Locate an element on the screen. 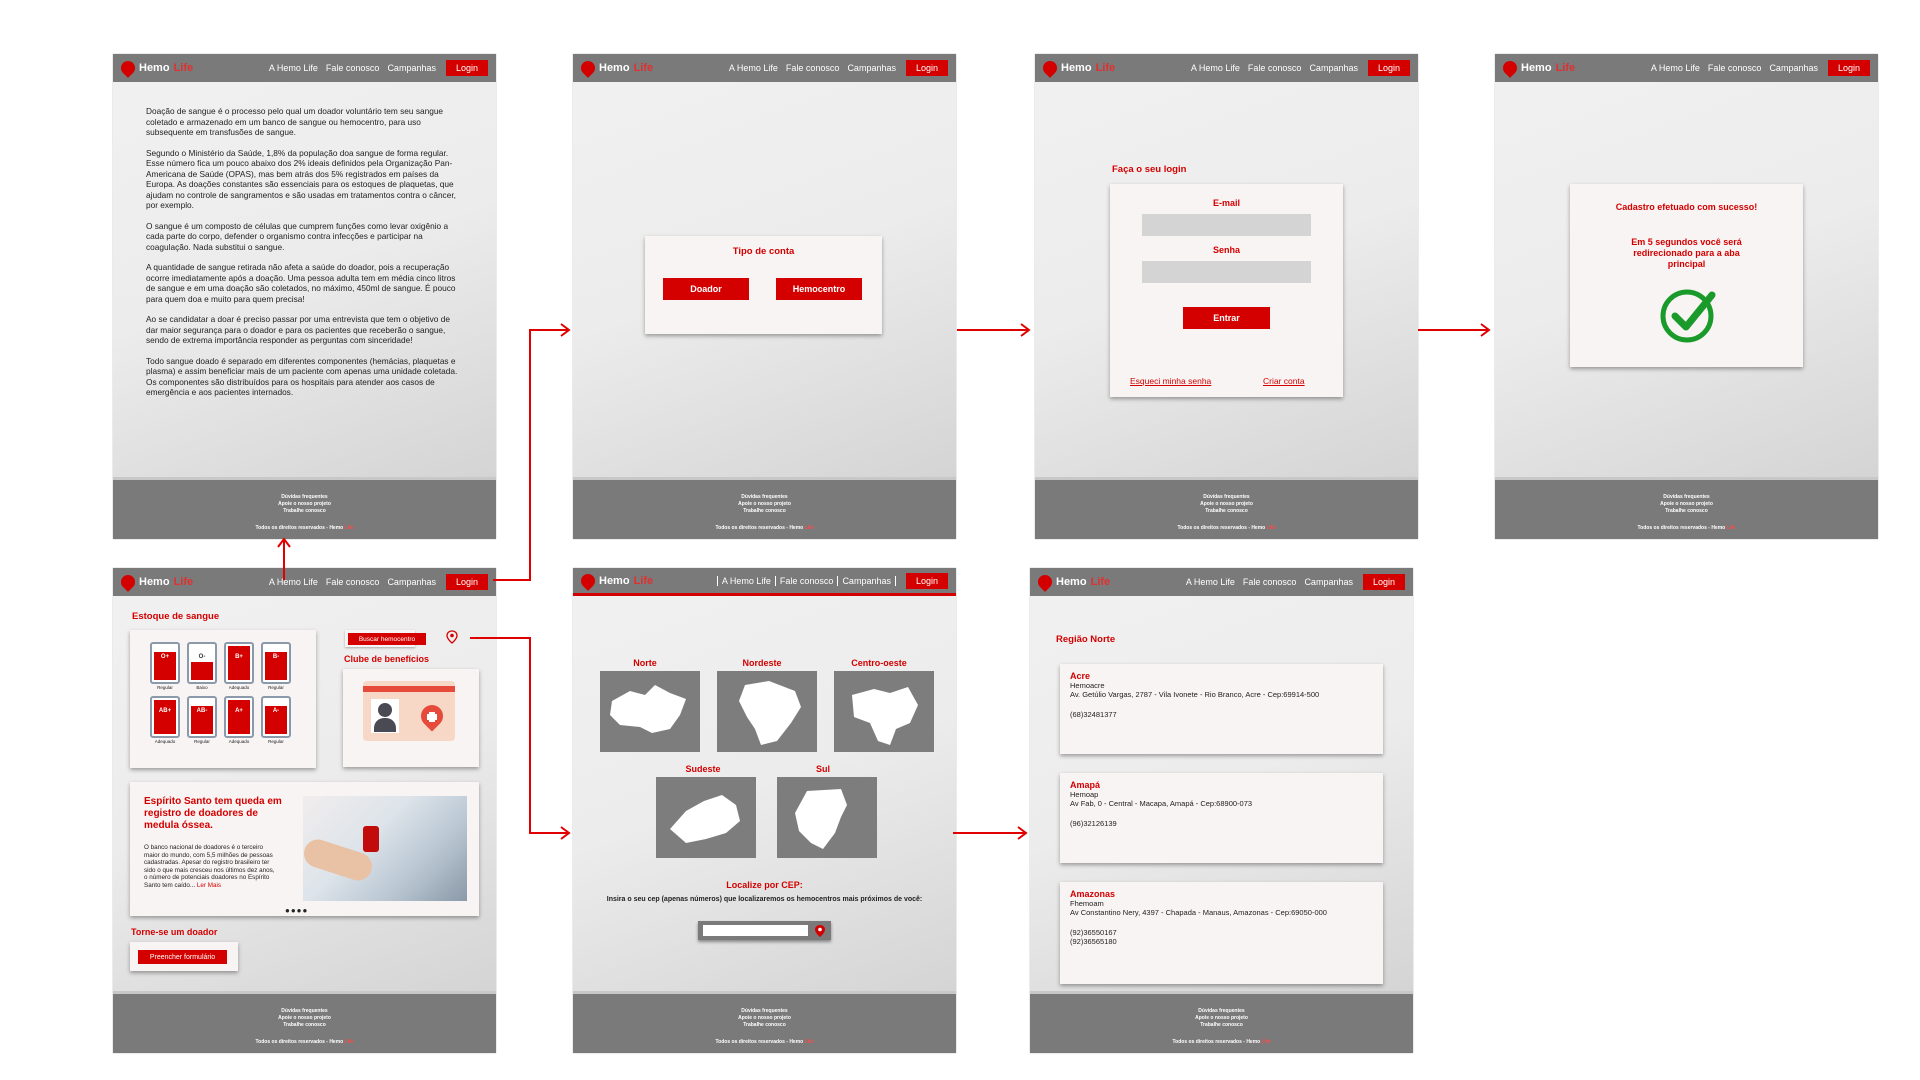 Image resolution: width=1920 pixels, height=1080 pixels. center-phone: (92)36565180 is located at coordinates (1093, 941).